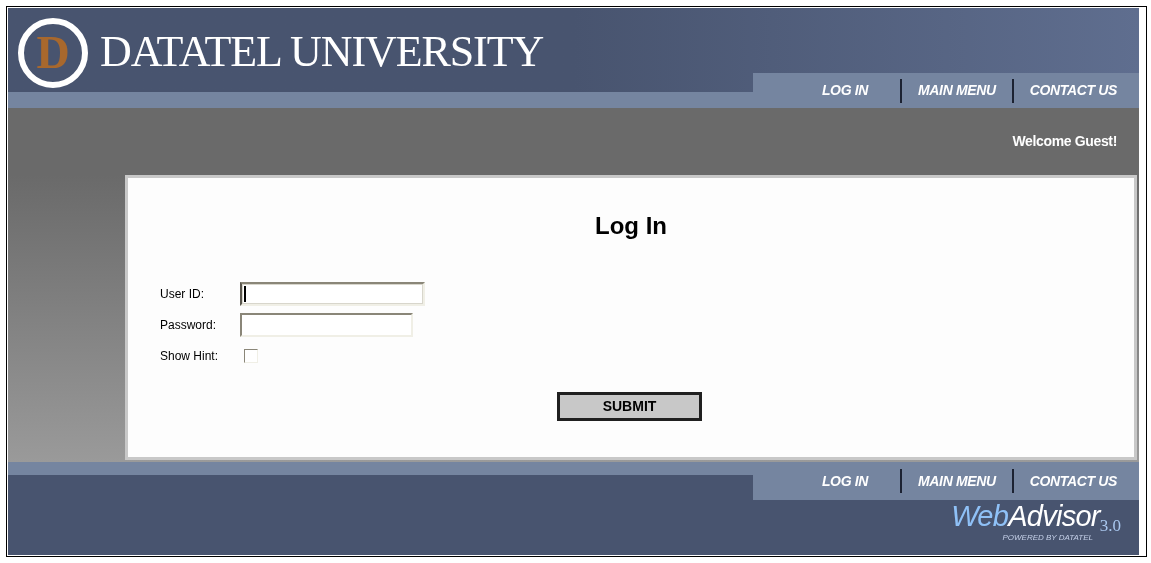 The height and width of the screenshot is (563, 1151). Describe the element at coordinates (1064, 141) in the screenshot. I see `welcome-text: Welcome Guest!` at that location.